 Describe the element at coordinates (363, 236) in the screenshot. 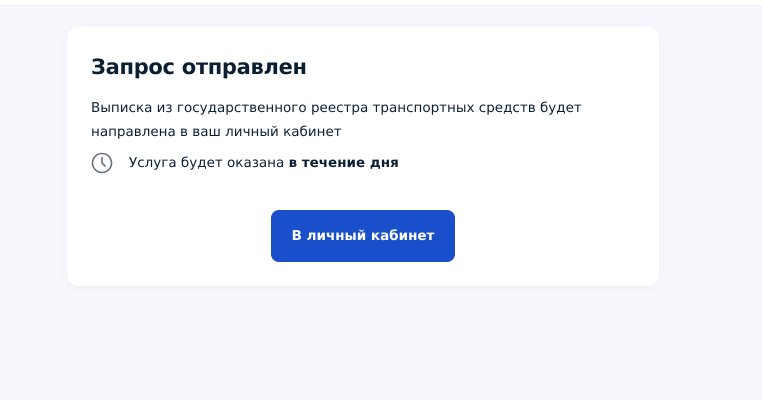

I see `cabinet-button: В личный кабинет` at that location.